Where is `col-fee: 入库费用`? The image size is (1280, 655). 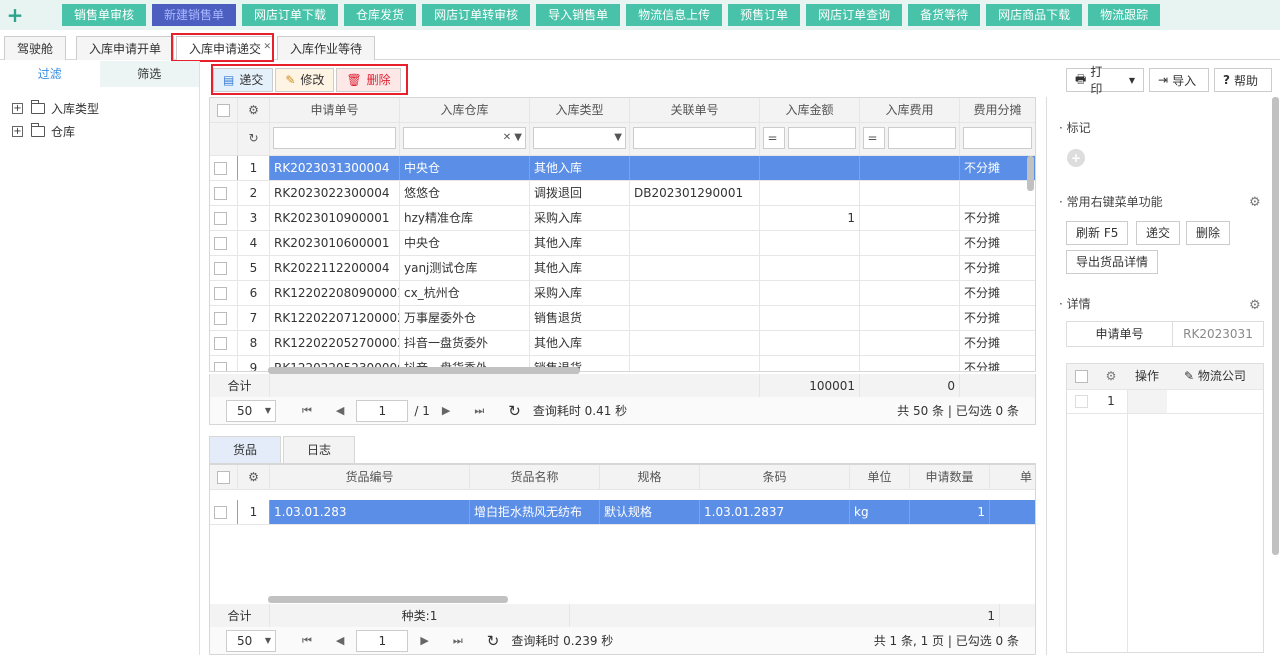
col-fee: 入库费用 is located at coordinates (910, 110).